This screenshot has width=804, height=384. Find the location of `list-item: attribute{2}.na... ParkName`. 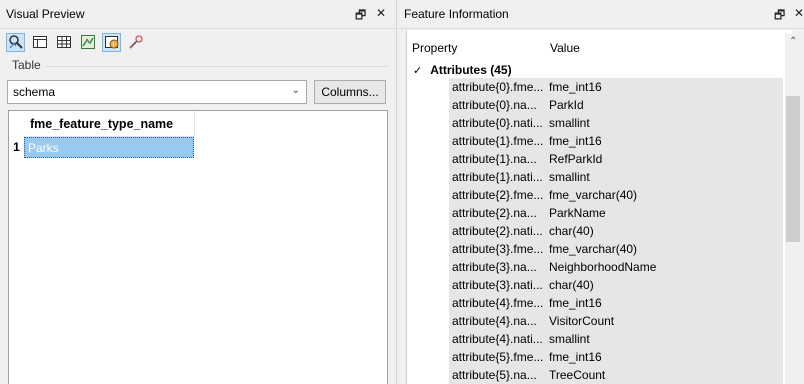

list-item: attribute{2}.na... ParkName is located at coordinates (616, 213).